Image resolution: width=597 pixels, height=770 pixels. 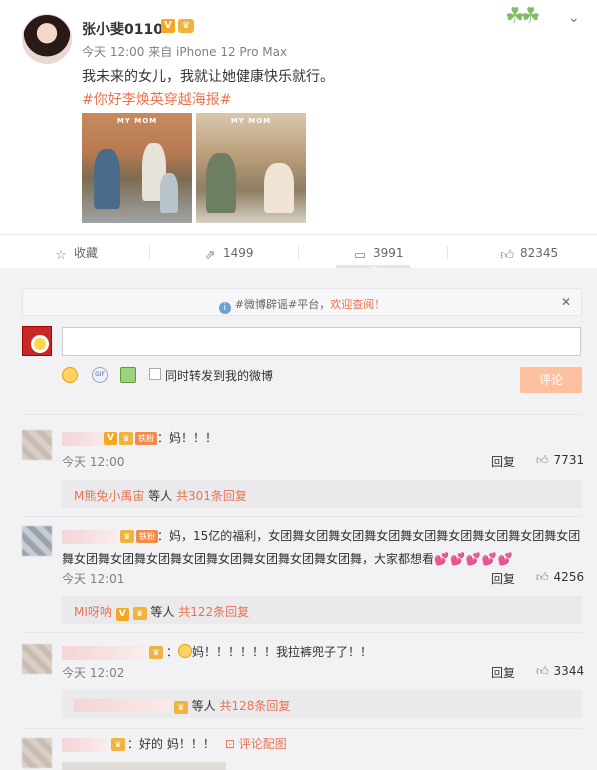 I want to click on comment-like-button: 👍︎ 4256, so click(x=560, y=577).